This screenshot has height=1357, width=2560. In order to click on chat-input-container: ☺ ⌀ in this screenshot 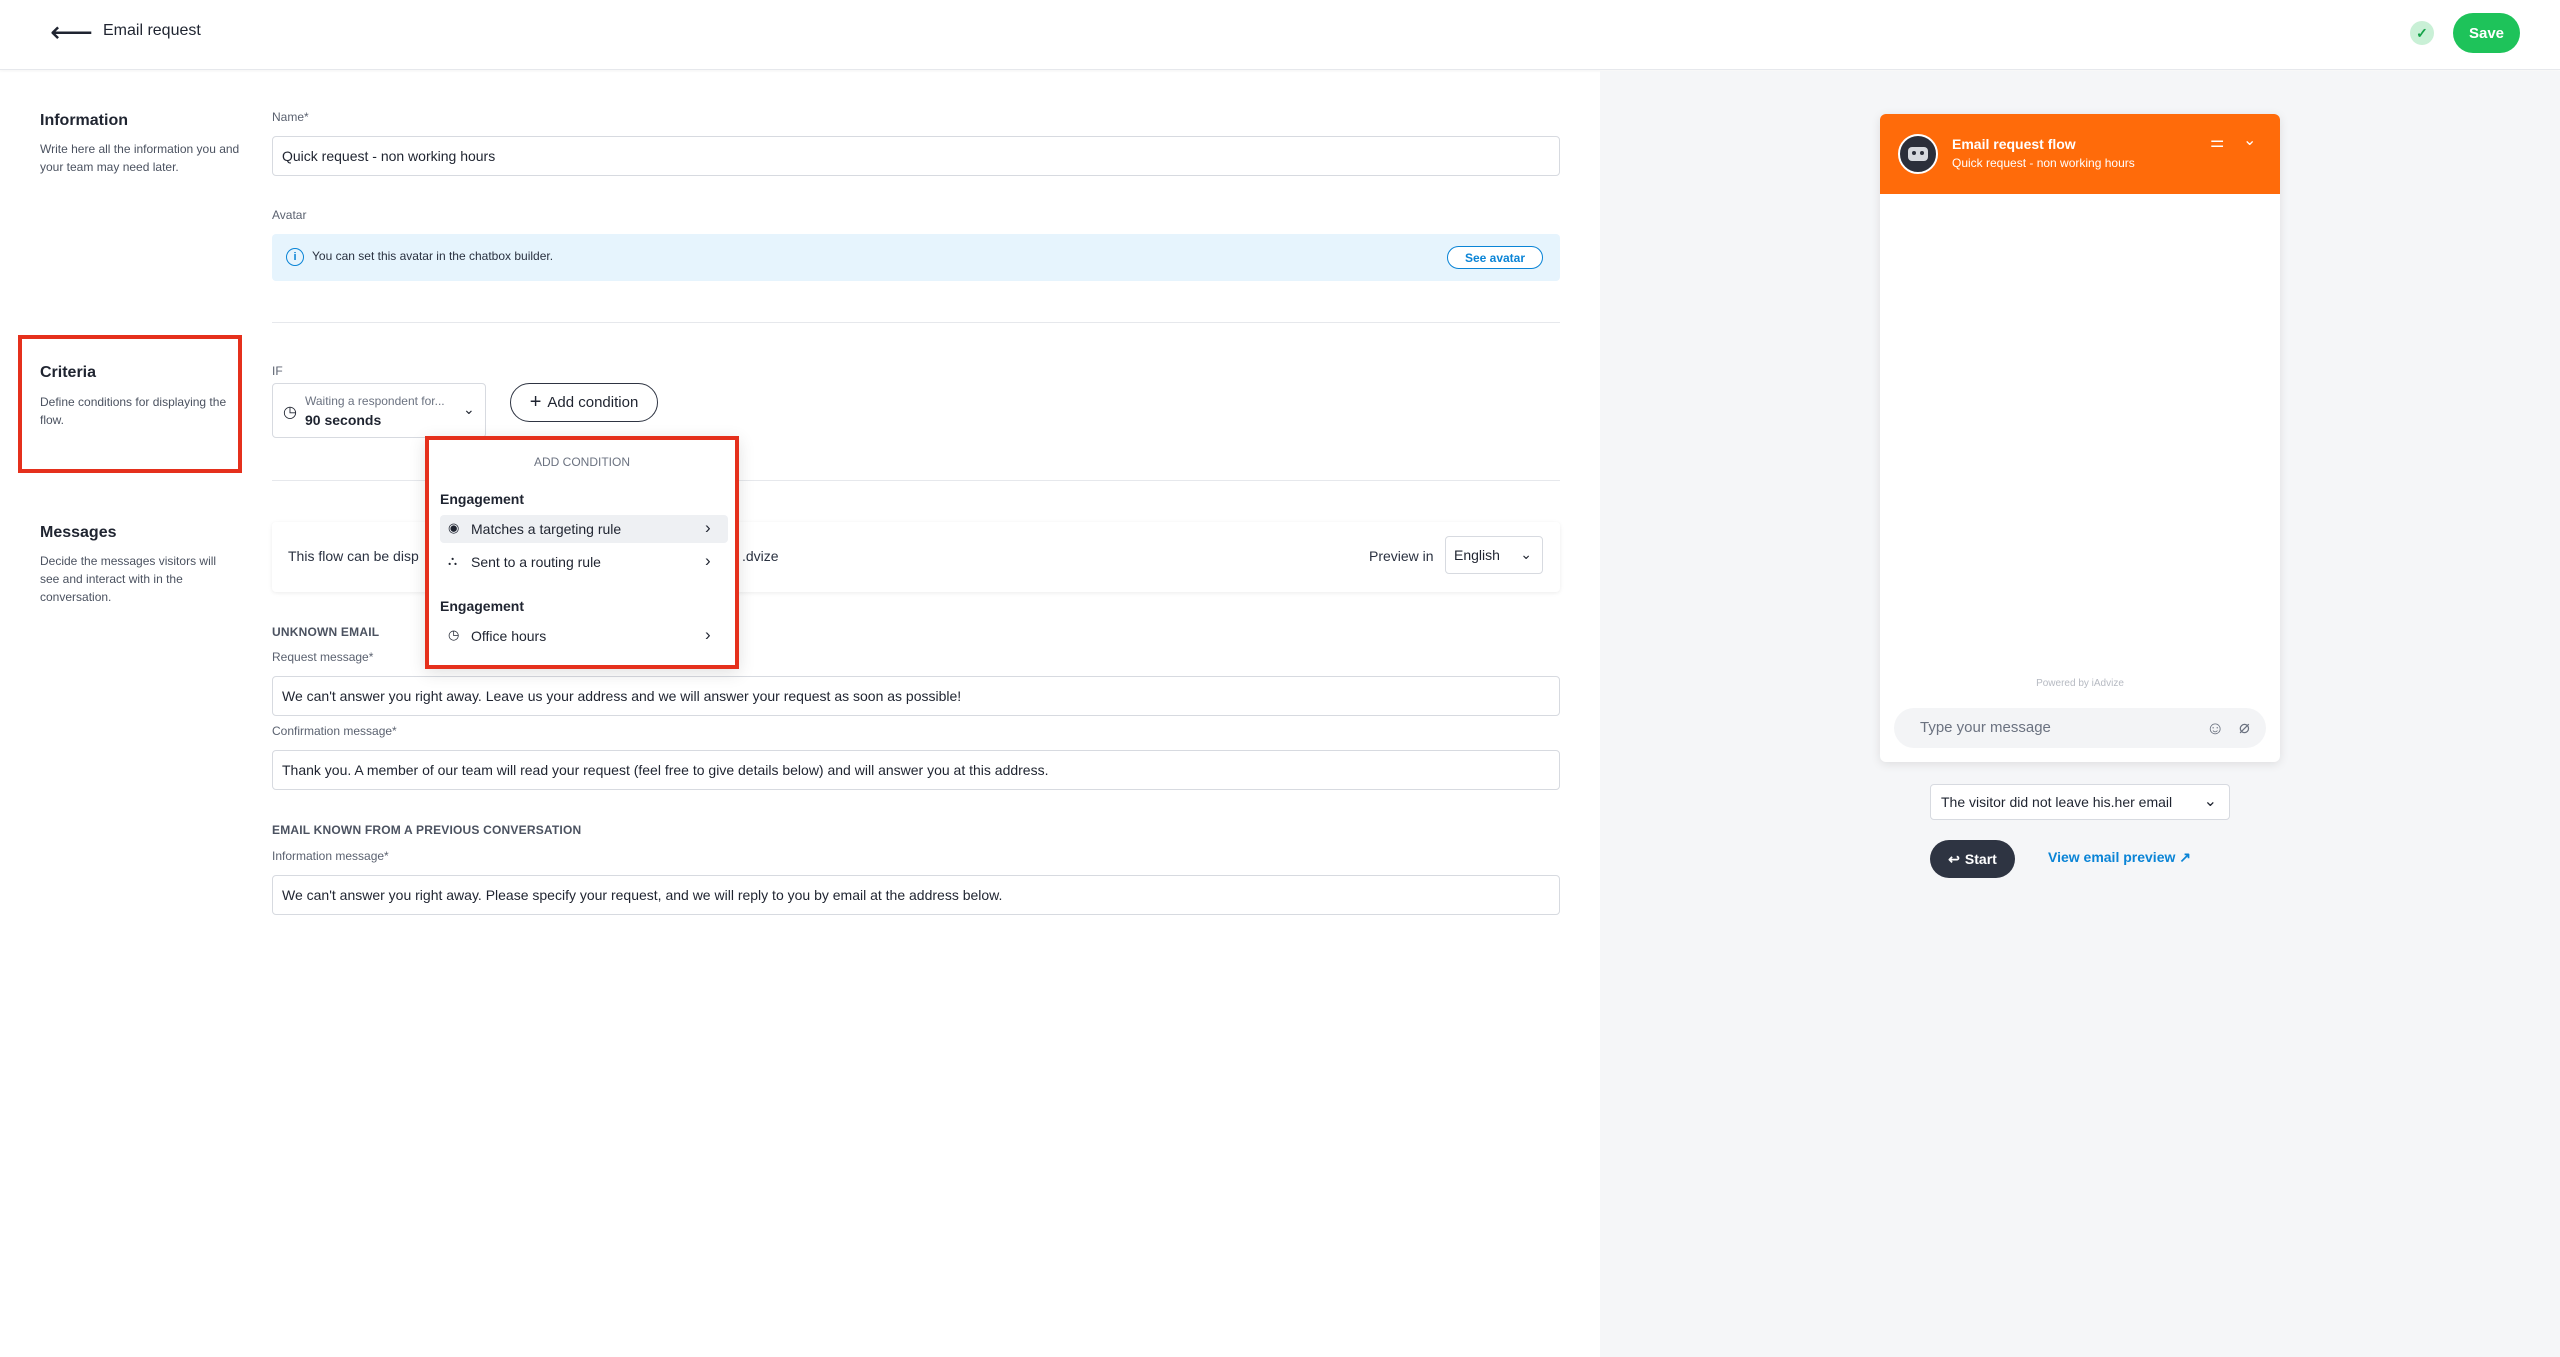, I will do `click(2080, 728)`.